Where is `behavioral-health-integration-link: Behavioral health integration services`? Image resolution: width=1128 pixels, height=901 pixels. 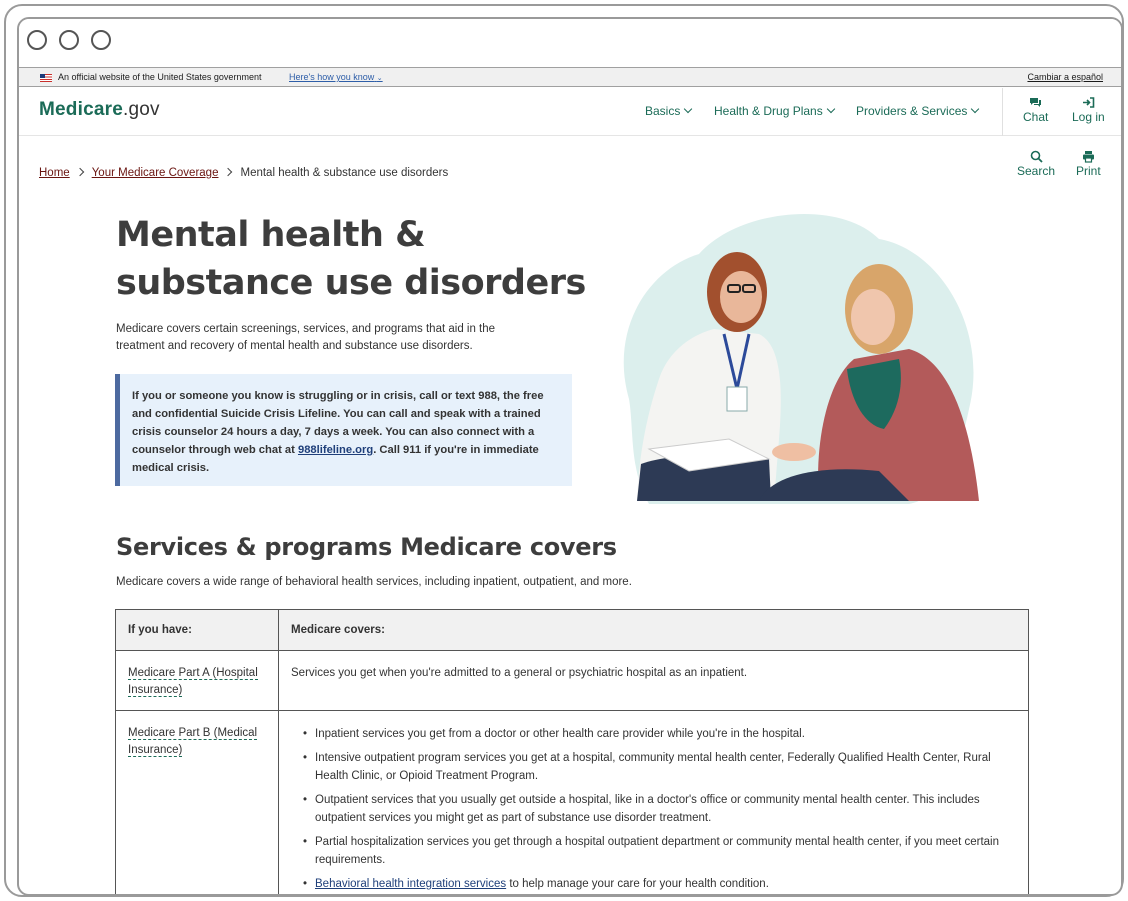 behavioral-health-integration-link: Behavioral health integration services is located at coordinates (410, 884).